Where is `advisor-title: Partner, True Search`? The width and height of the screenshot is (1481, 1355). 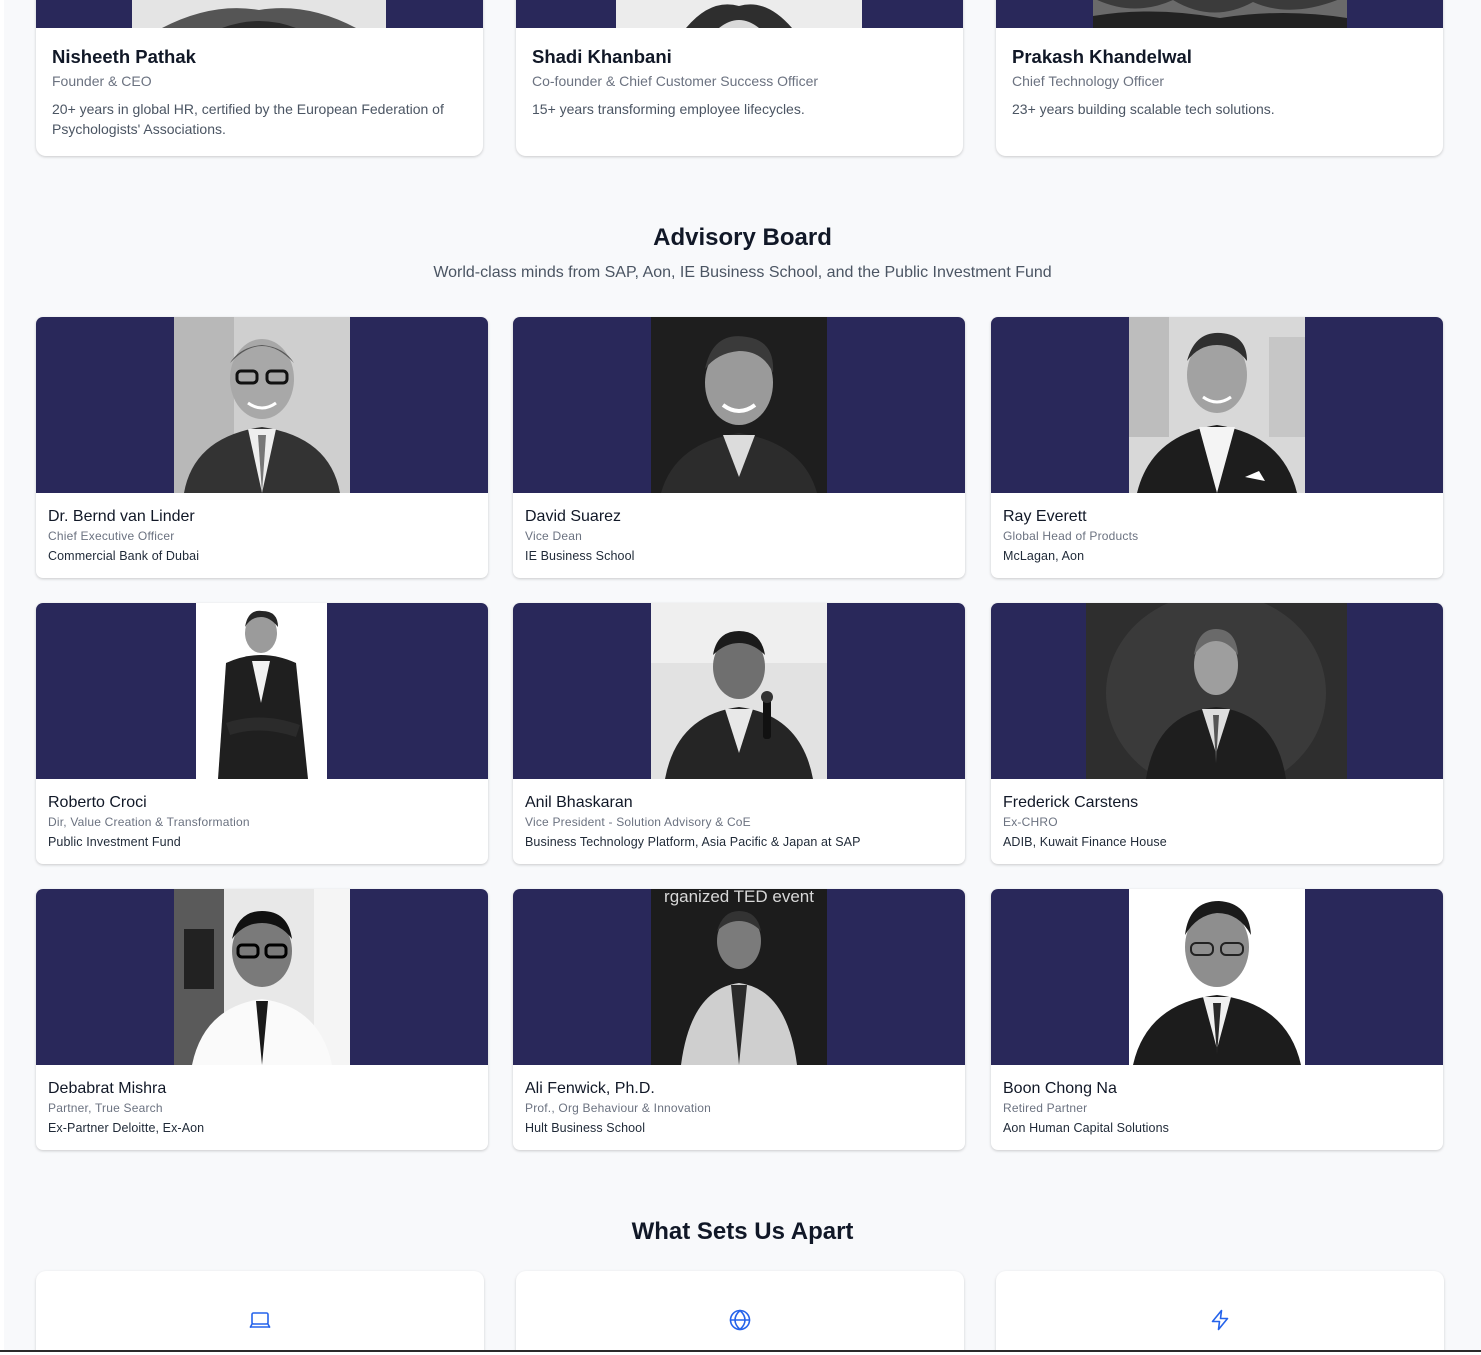
advisor-title: Partner, True Search is located at coordinates (105, 1108).